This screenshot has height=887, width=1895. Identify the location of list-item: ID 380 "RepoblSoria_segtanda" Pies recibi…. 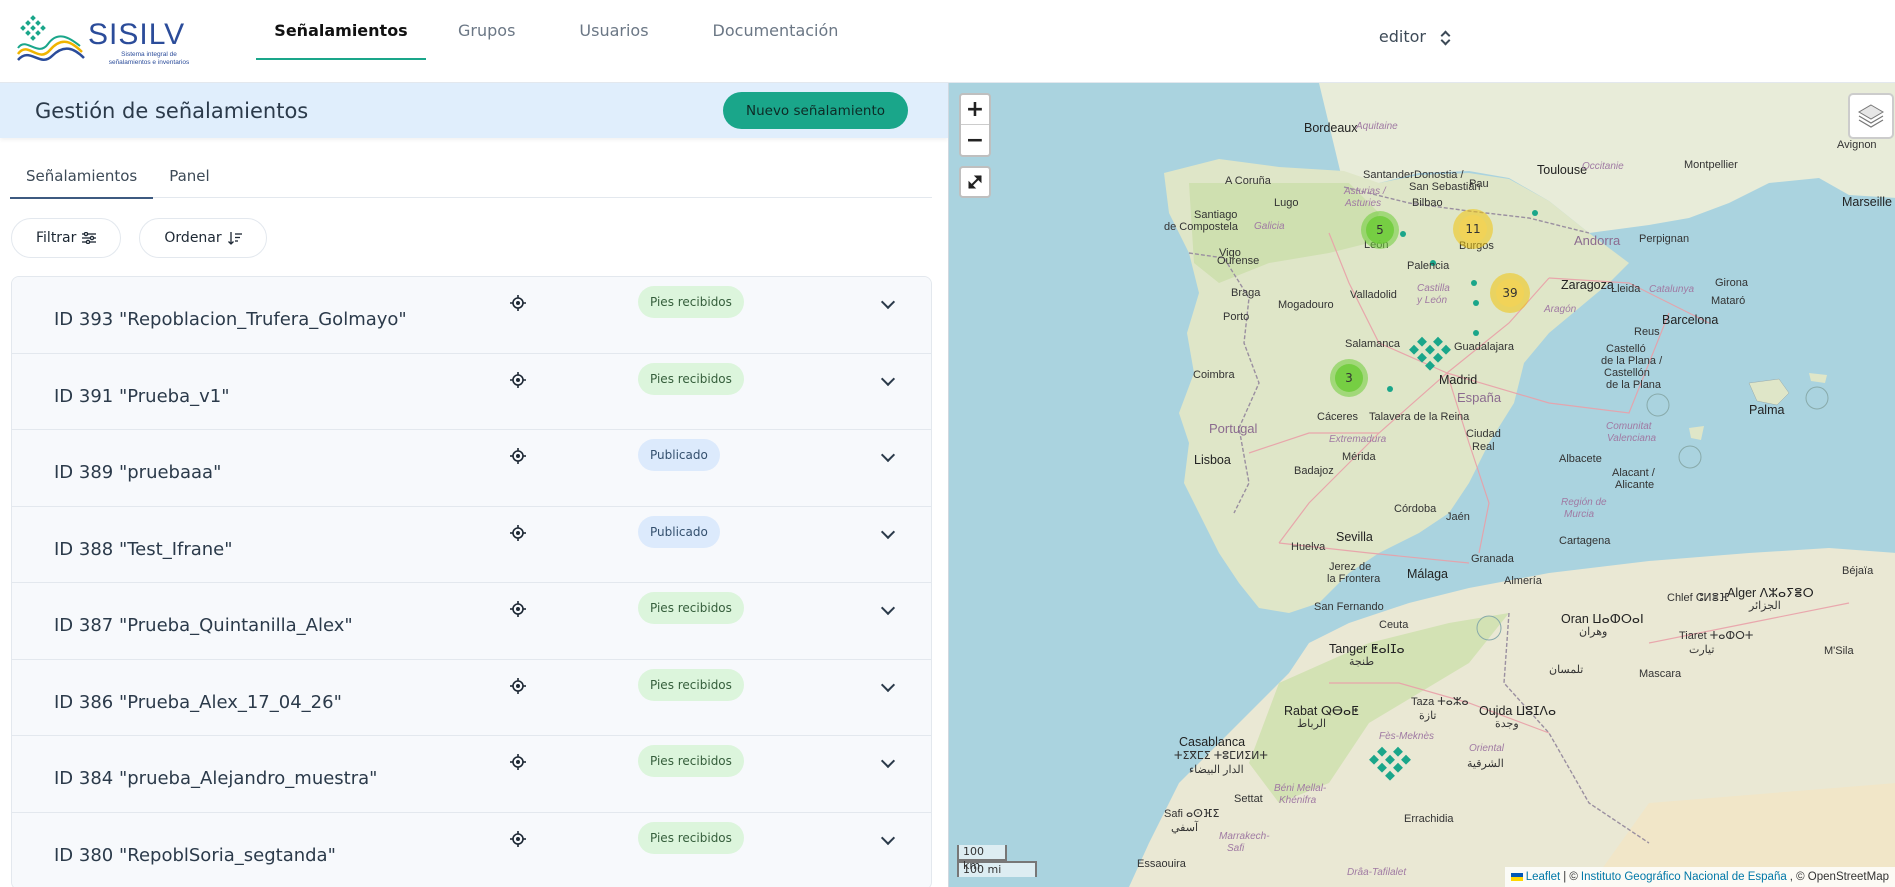
(471, 849).